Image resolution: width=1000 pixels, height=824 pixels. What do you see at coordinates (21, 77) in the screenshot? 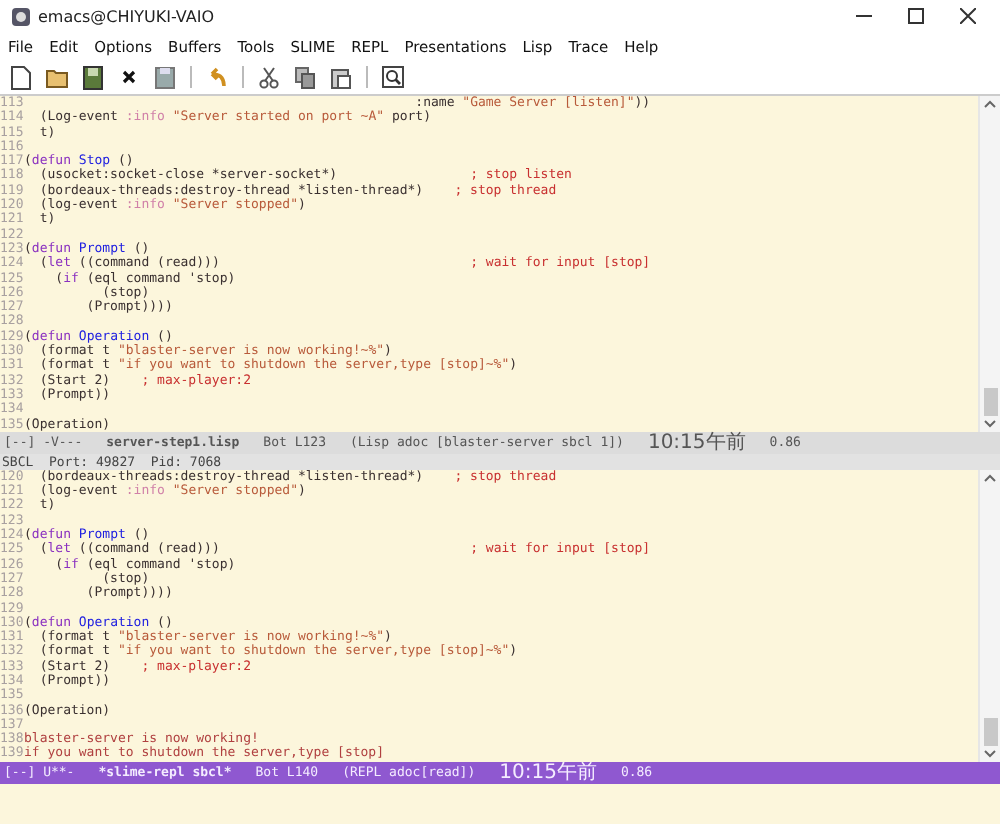
I see `new-file-icon` at bounding box center [21, 77].